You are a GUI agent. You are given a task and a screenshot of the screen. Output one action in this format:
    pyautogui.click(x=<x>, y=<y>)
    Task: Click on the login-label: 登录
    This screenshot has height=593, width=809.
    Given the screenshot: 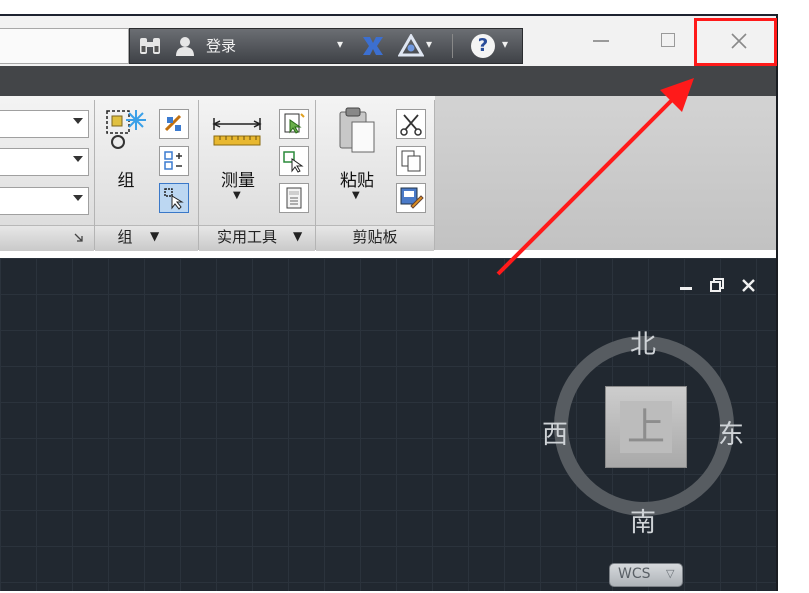 What is the action you would take?
    pyautogui.click(x=221, y=46)
    